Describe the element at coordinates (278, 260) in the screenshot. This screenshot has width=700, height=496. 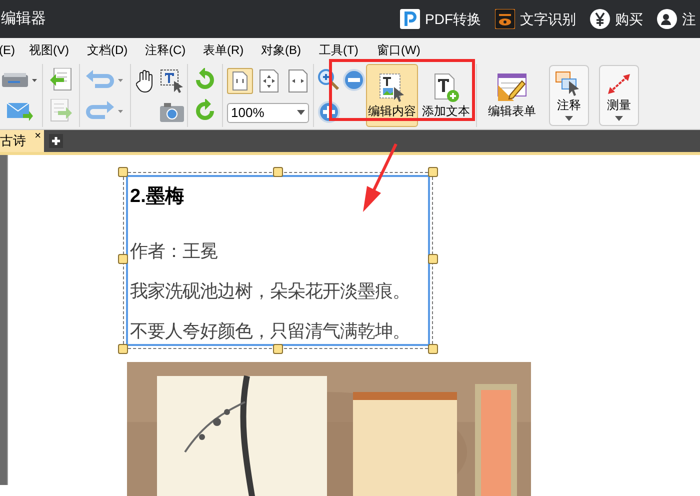
I see `text-box: 2.墨梅 作者：王冕 我家洗砚池边树，朵朵花开淡墨痕。 不要人夸好颜色，只留清气满乾坤。` at that location.